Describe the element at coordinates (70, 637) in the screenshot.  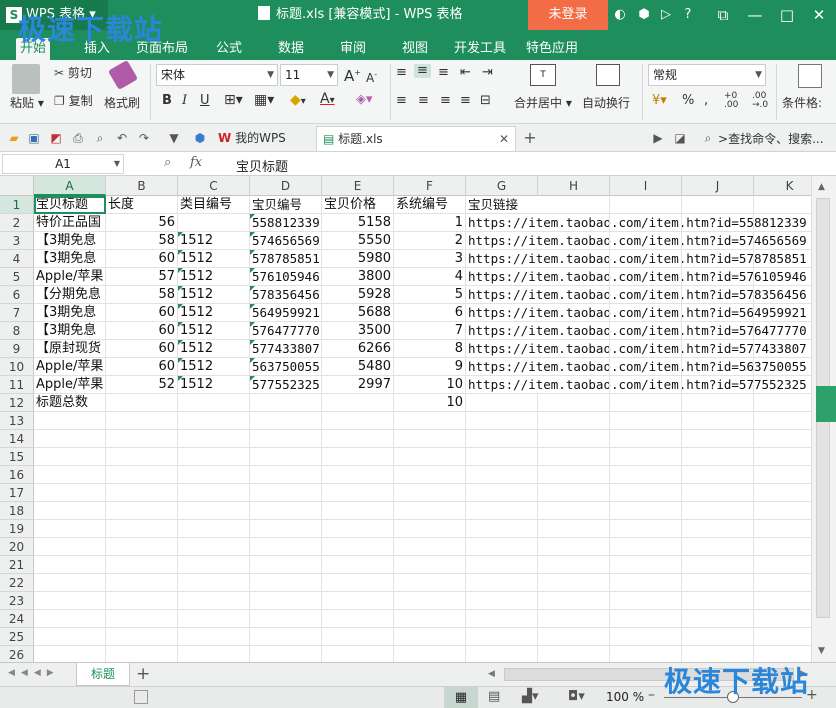
I see `cell-A25` at that location.